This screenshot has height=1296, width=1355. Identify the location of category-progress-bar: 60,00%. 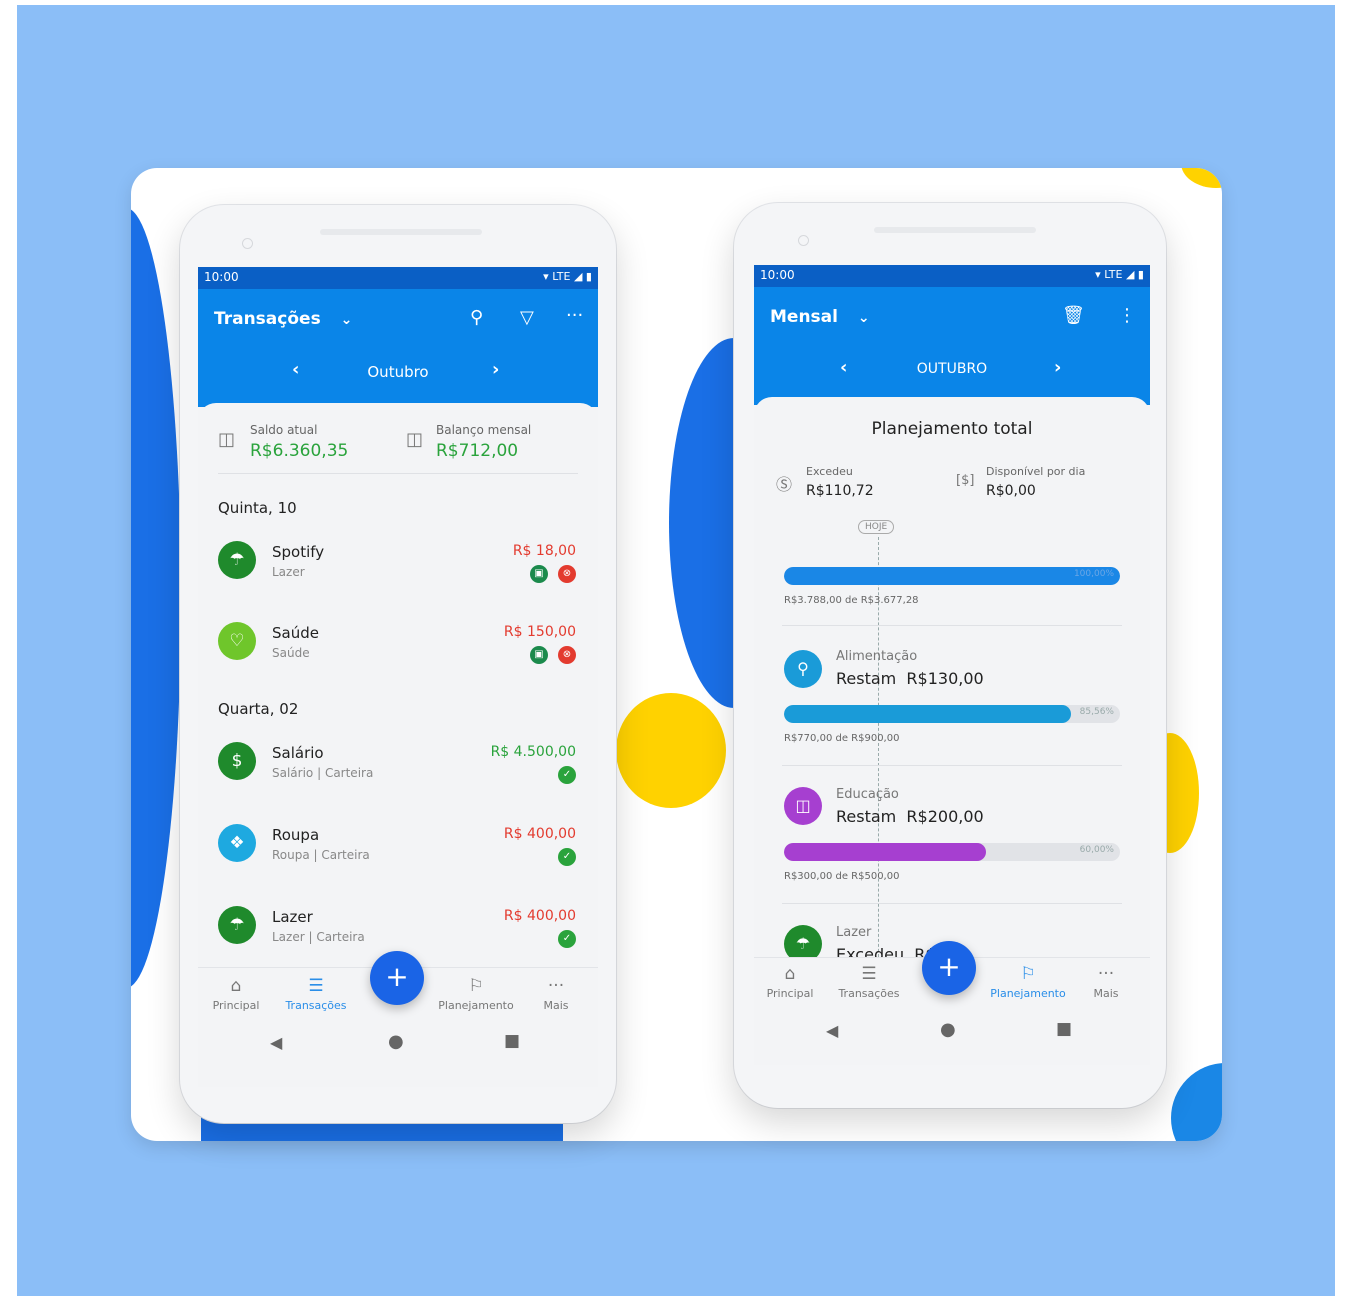
(952, 852).